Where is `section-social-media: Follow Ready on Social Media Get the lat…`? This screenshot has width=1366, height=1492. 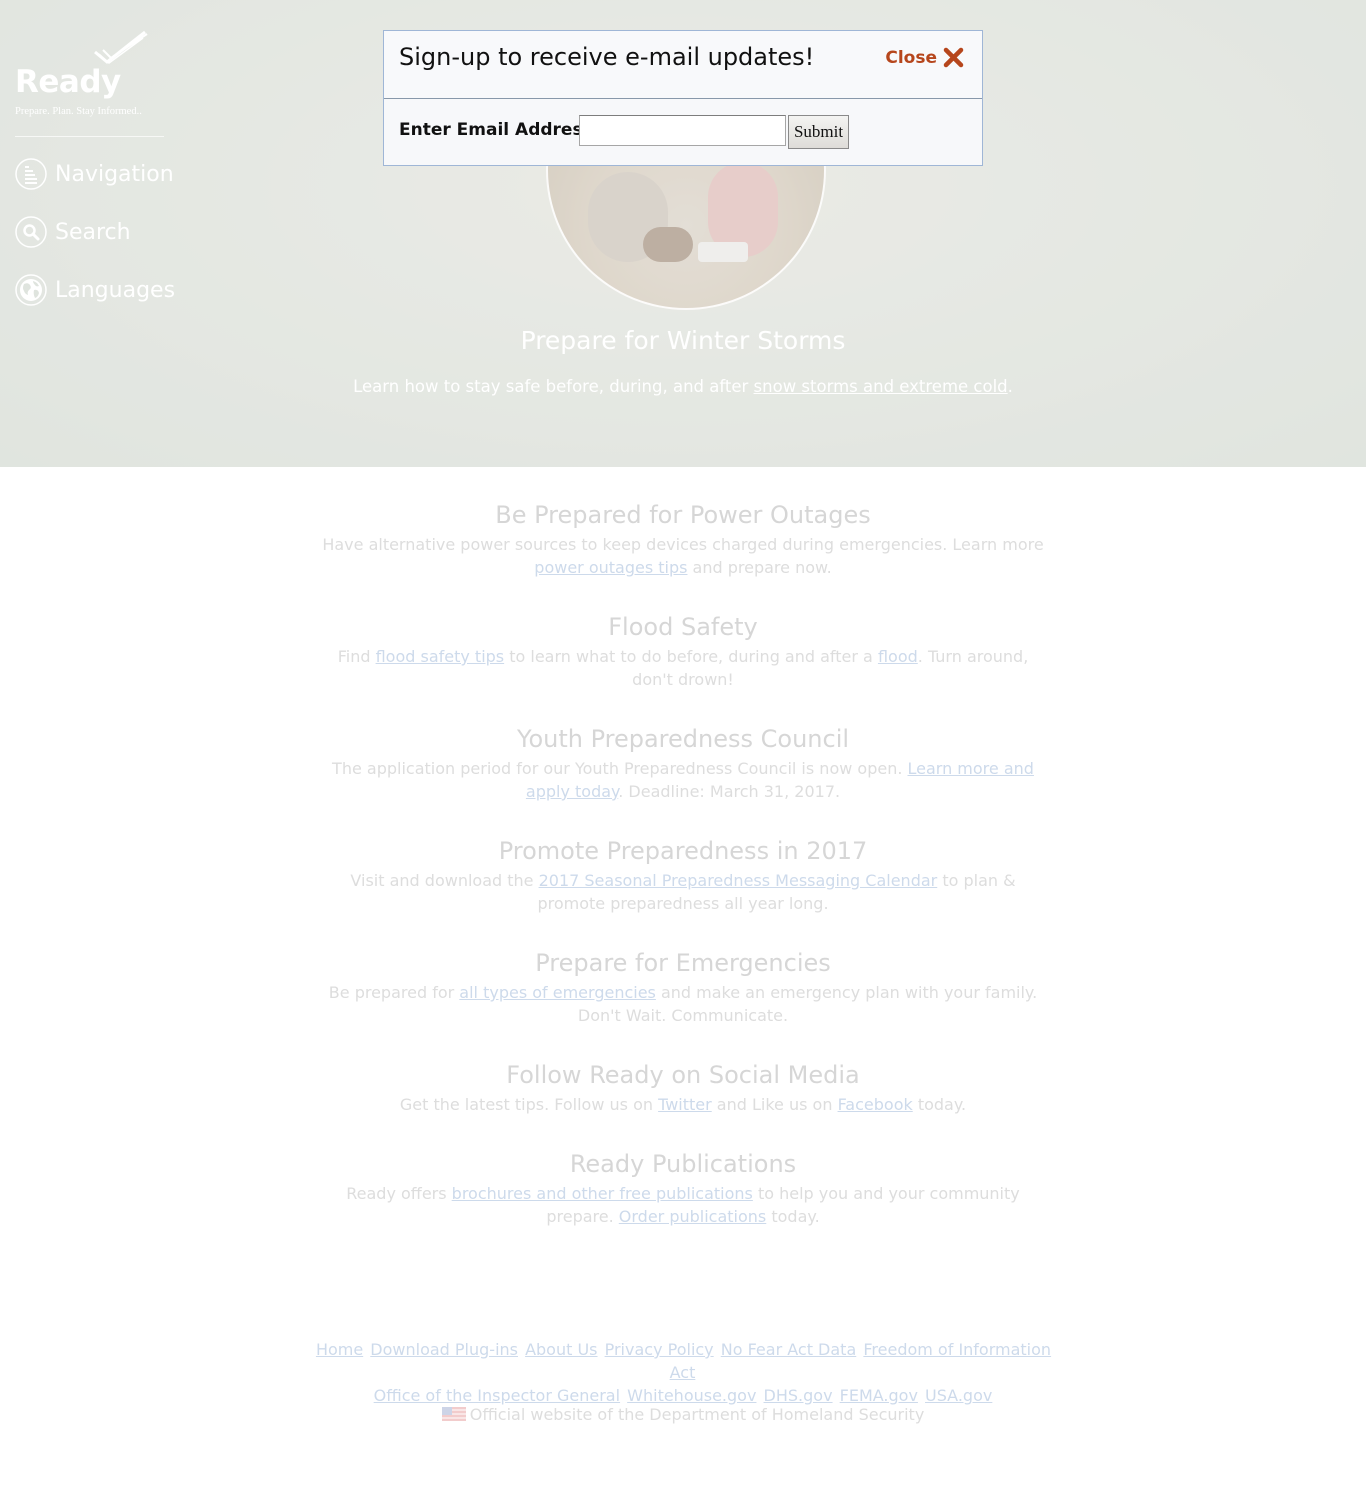 section-social-media: Follow Ready on Social Media Get the lat… is located at coordinates (683, 1087).